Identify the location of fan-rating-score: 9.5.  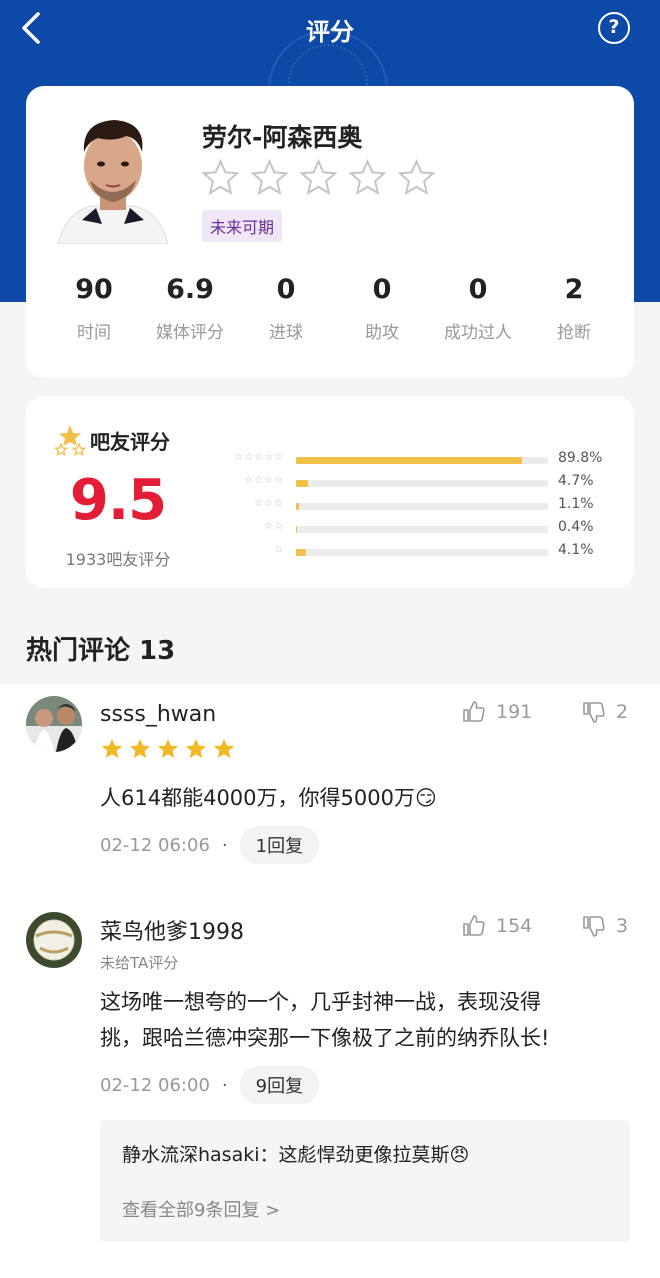
(118, 500).